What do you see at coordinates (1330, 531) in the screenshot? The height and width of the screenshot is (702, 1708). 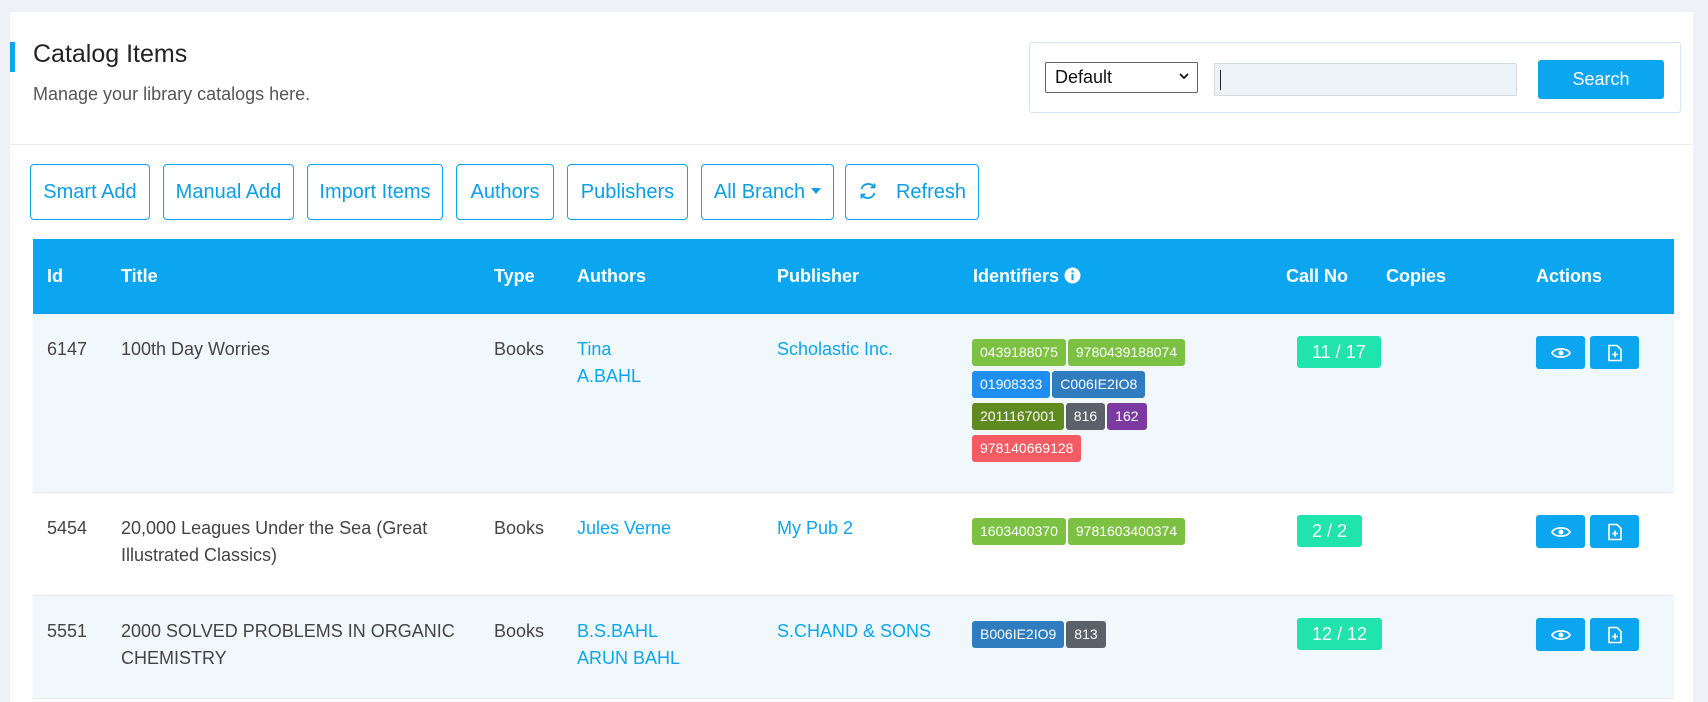 I see `copies-badge: 2 / 2` at bounding box center [1330, 531].